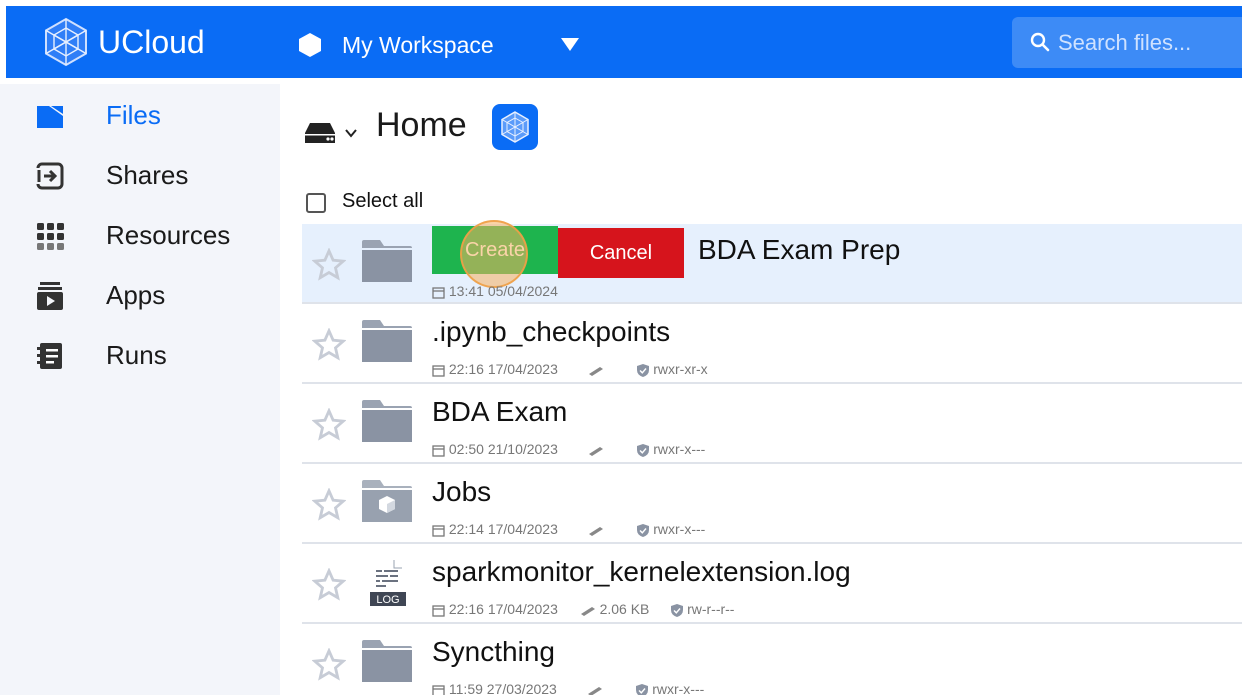 This screenshot has width=1242, height=695. Describe the element at coordinates (387, 600) in the screenshot. I see `log-badge: LOG` at that location.